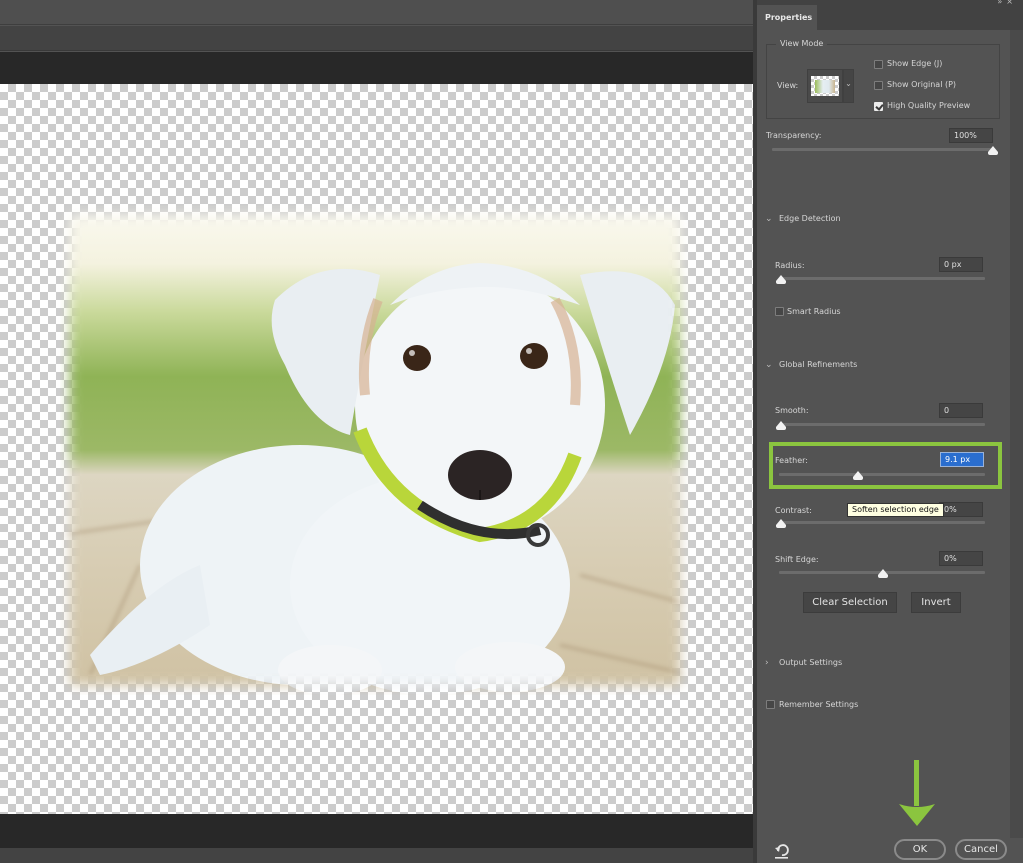  Describe the element at coordinates (767, 663) in the screenshot. I see `chevron-right-icon: ›` at that location.